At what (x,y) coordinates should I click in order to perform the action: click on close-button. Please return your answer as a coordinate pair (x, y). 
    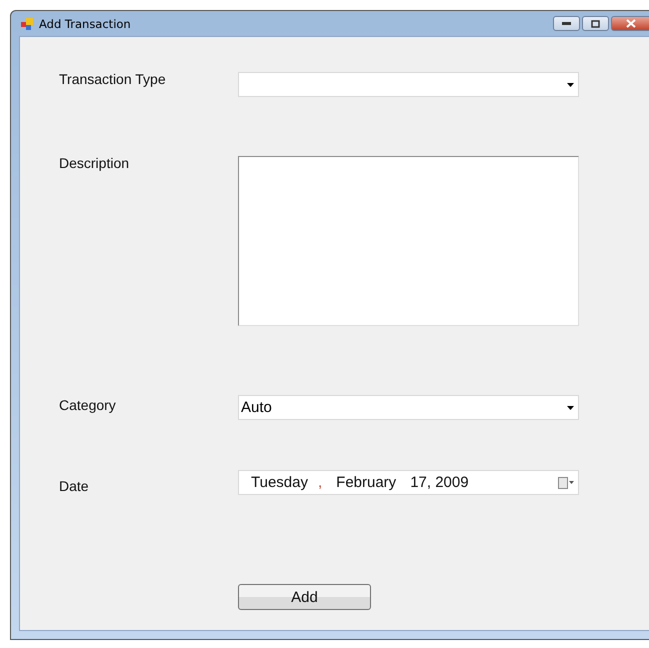
    Looking at the image, I should click on (630, 23).